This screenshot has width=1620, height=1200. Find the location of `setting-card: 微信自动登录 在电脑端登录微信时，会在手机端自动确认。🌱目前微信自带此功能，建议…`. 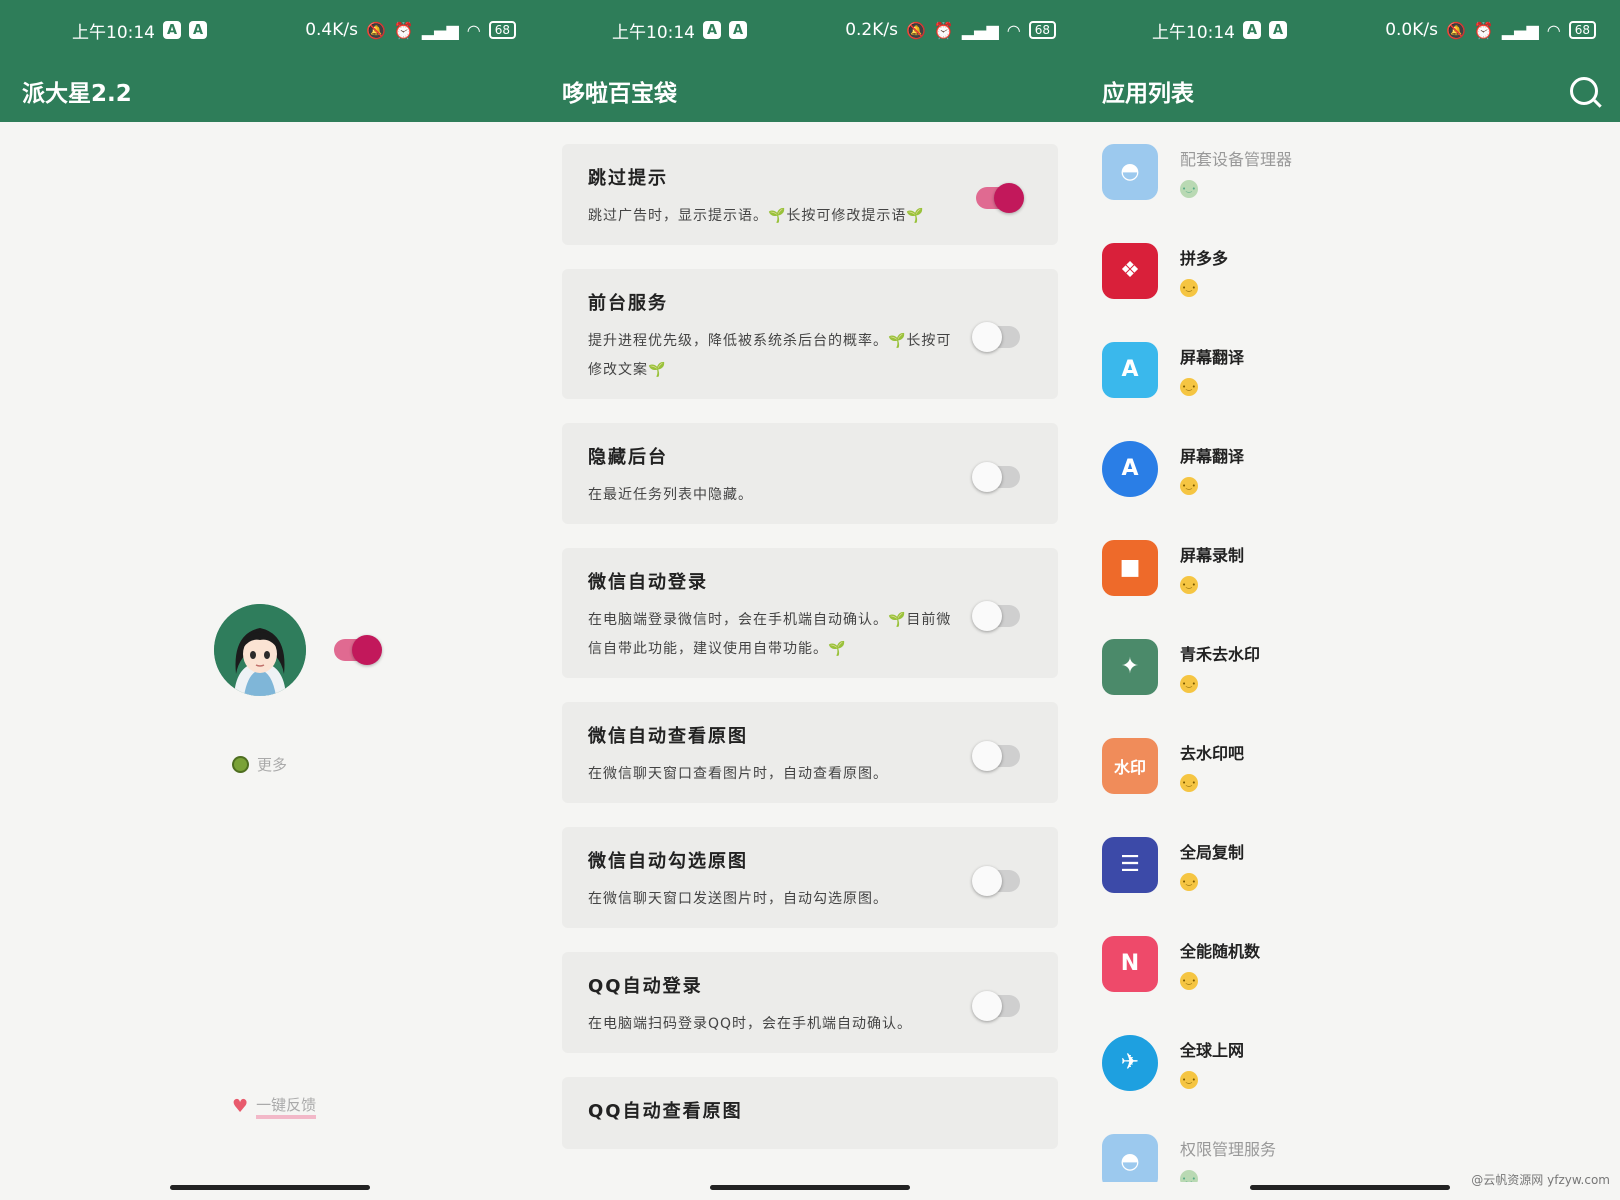

setting-card: 微信自动登录 在电脑端登录微信时，会在手机端自动确认。🌱目前微信自带此功能，建议… is located at coordinates (810, 613).